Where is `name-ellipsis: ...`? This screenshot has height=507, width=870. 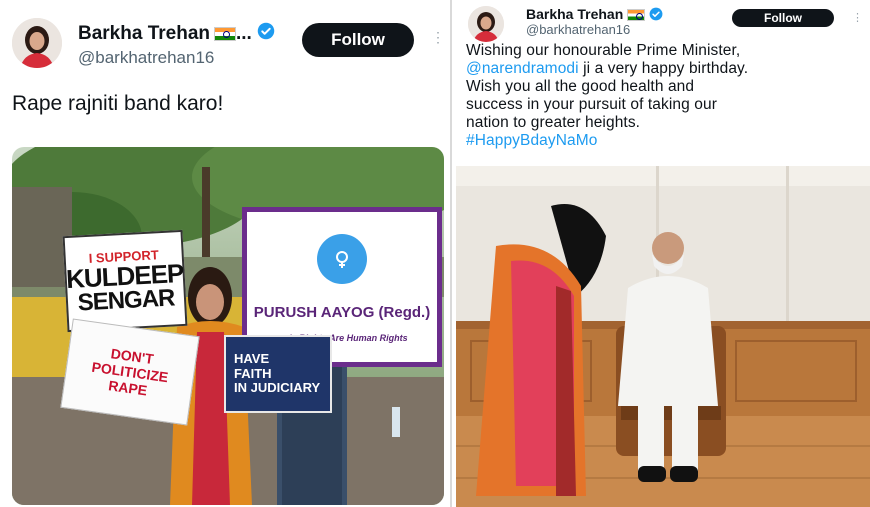 name-ellipsis: ... is located at coordinates (244, 33).